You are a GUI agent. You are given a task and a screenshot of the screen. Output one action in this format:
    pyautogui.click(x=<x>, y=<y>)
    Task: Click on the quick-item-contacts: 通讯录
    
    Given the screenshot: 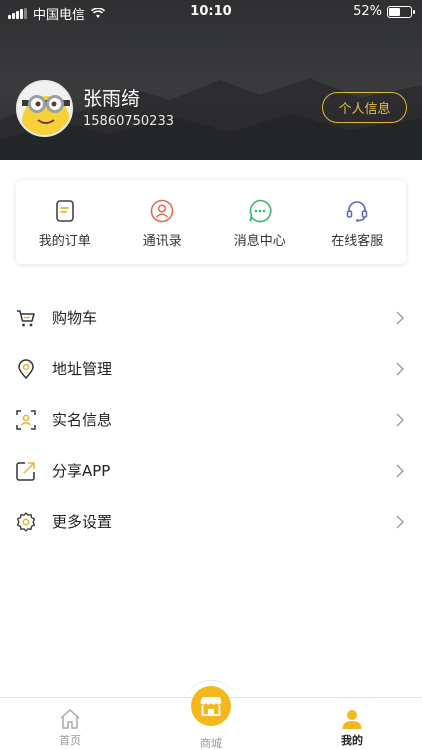 What is the action you would take?
    pyautogui.click(x=163, y=222)
    